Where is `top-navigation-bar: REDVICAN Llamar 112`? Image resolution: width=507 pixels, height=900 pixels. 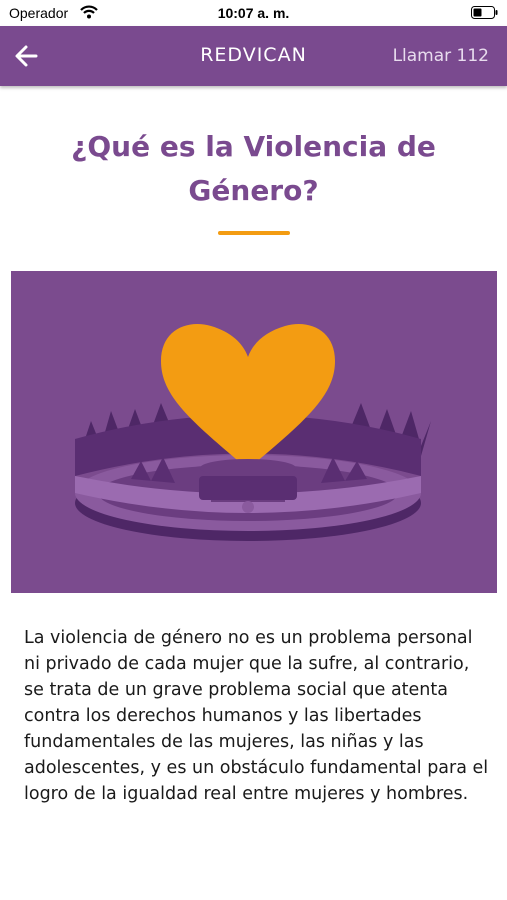
top-navigation-bar: REDVICAN Llamar 112 is located at coordinates (253, 56).